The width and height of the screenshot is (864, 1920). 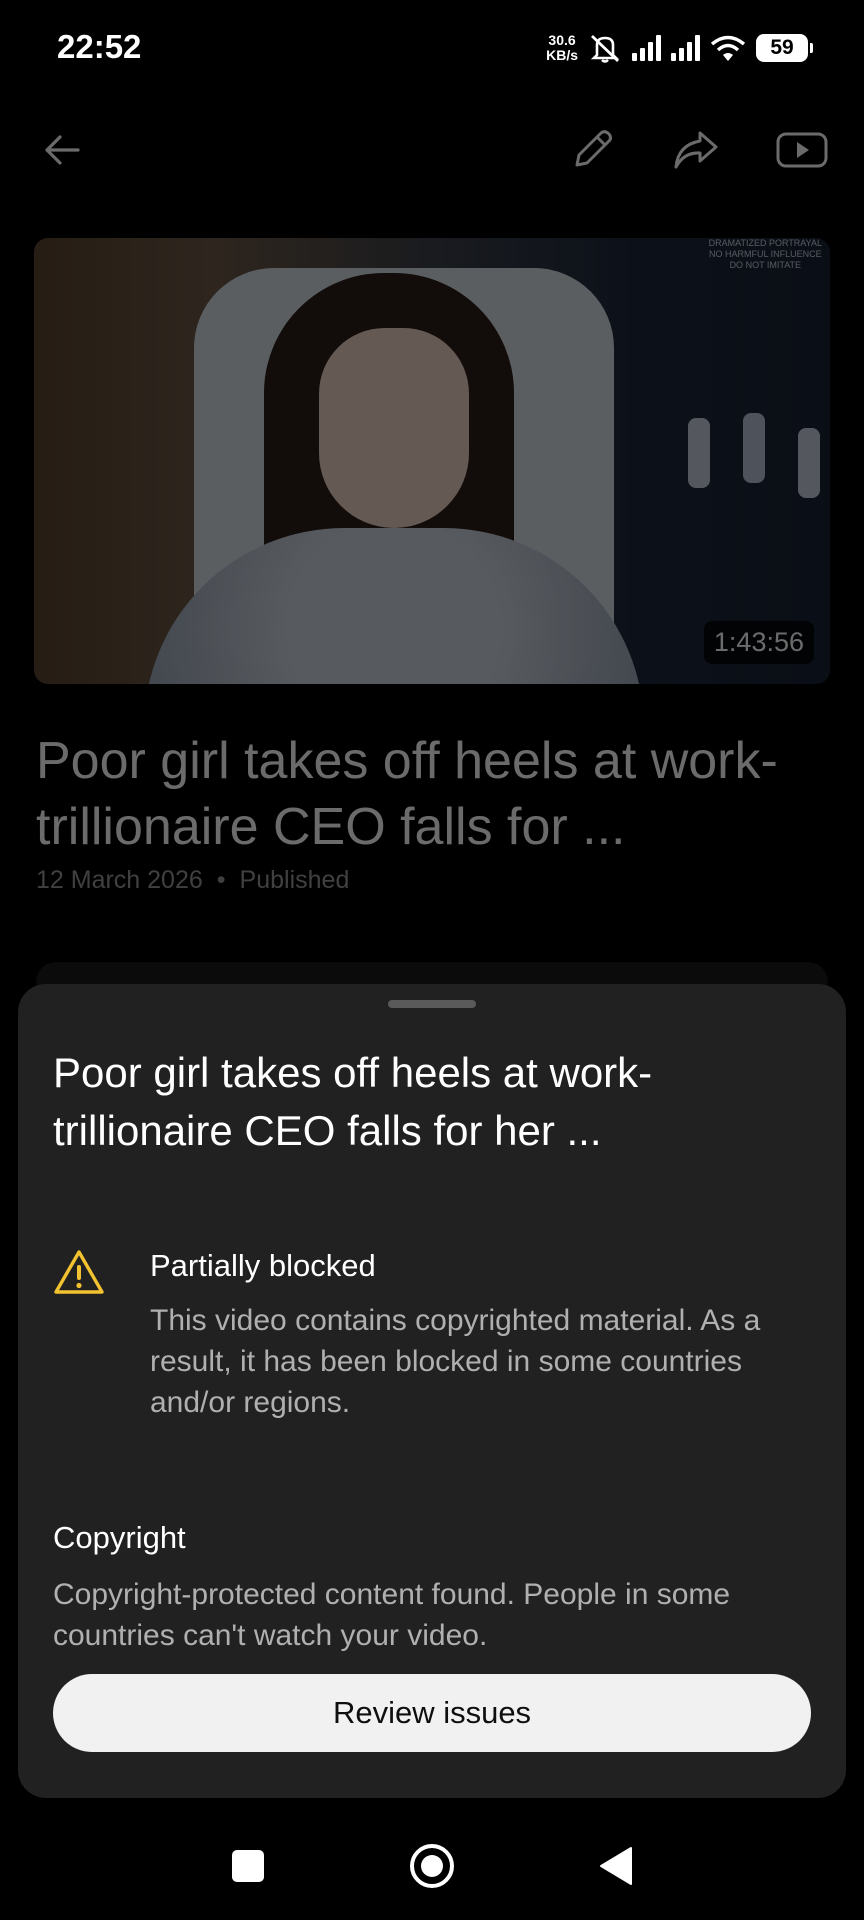 I want to click on mute-icon, so click(x=605, y=48).